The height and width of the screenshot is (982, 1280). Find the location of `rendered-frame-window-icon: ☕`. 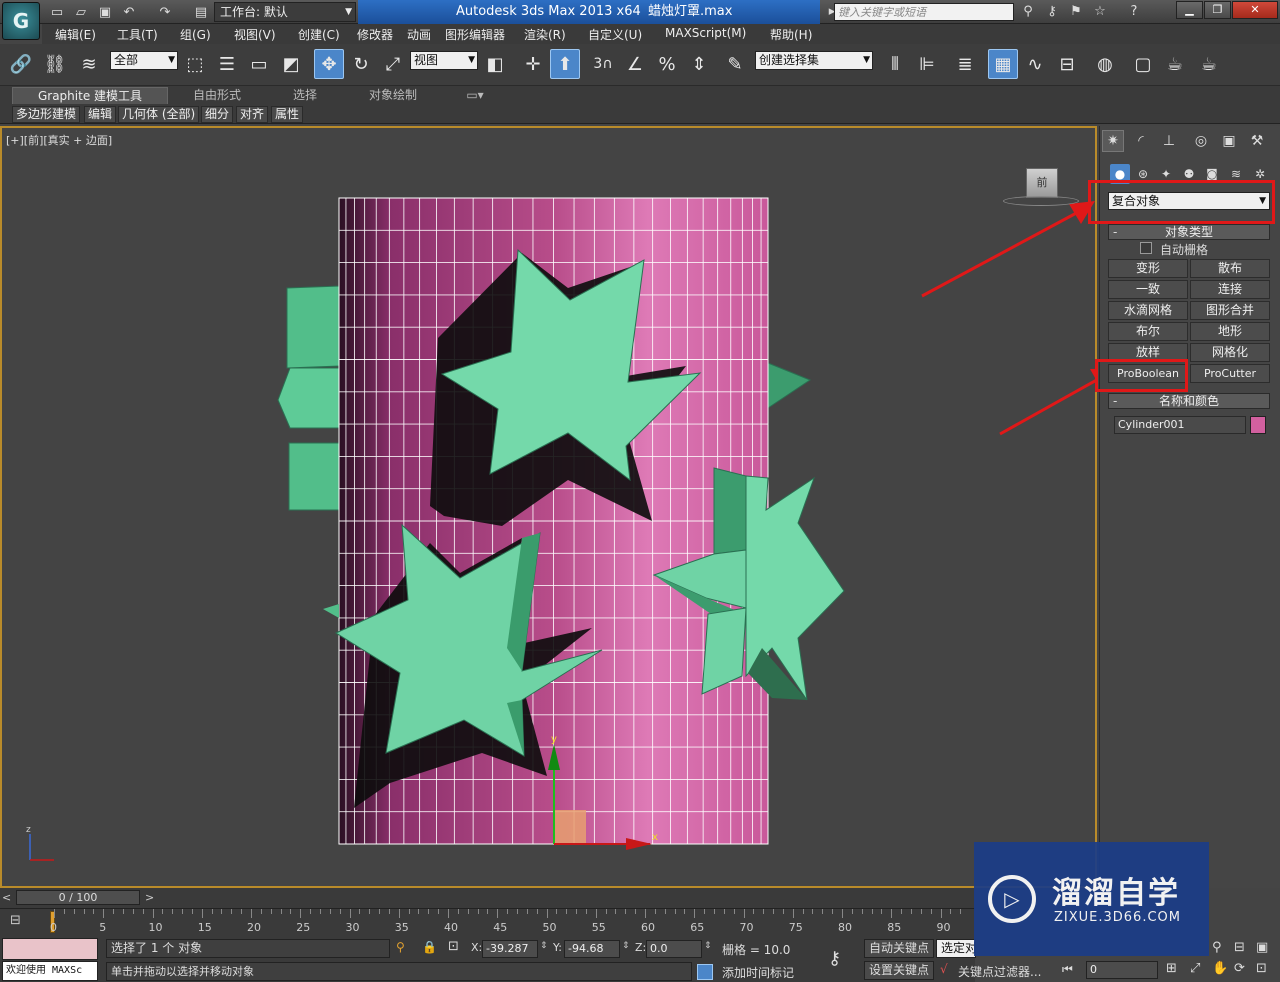

rendered-frame-window-icon: ☕ is located at coordinates (1175, 64).